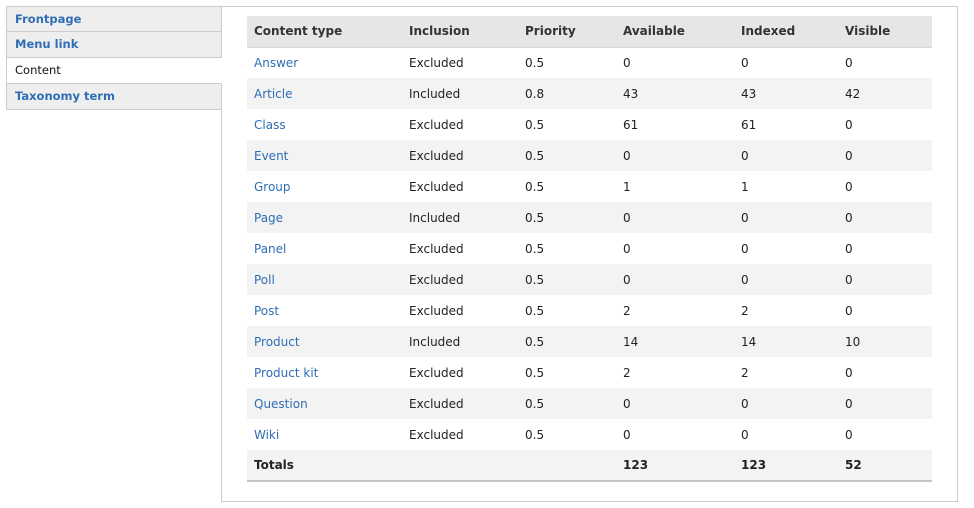  I want to click on table-row: Product Included 0.5 14 14 10, so click(589, 341).